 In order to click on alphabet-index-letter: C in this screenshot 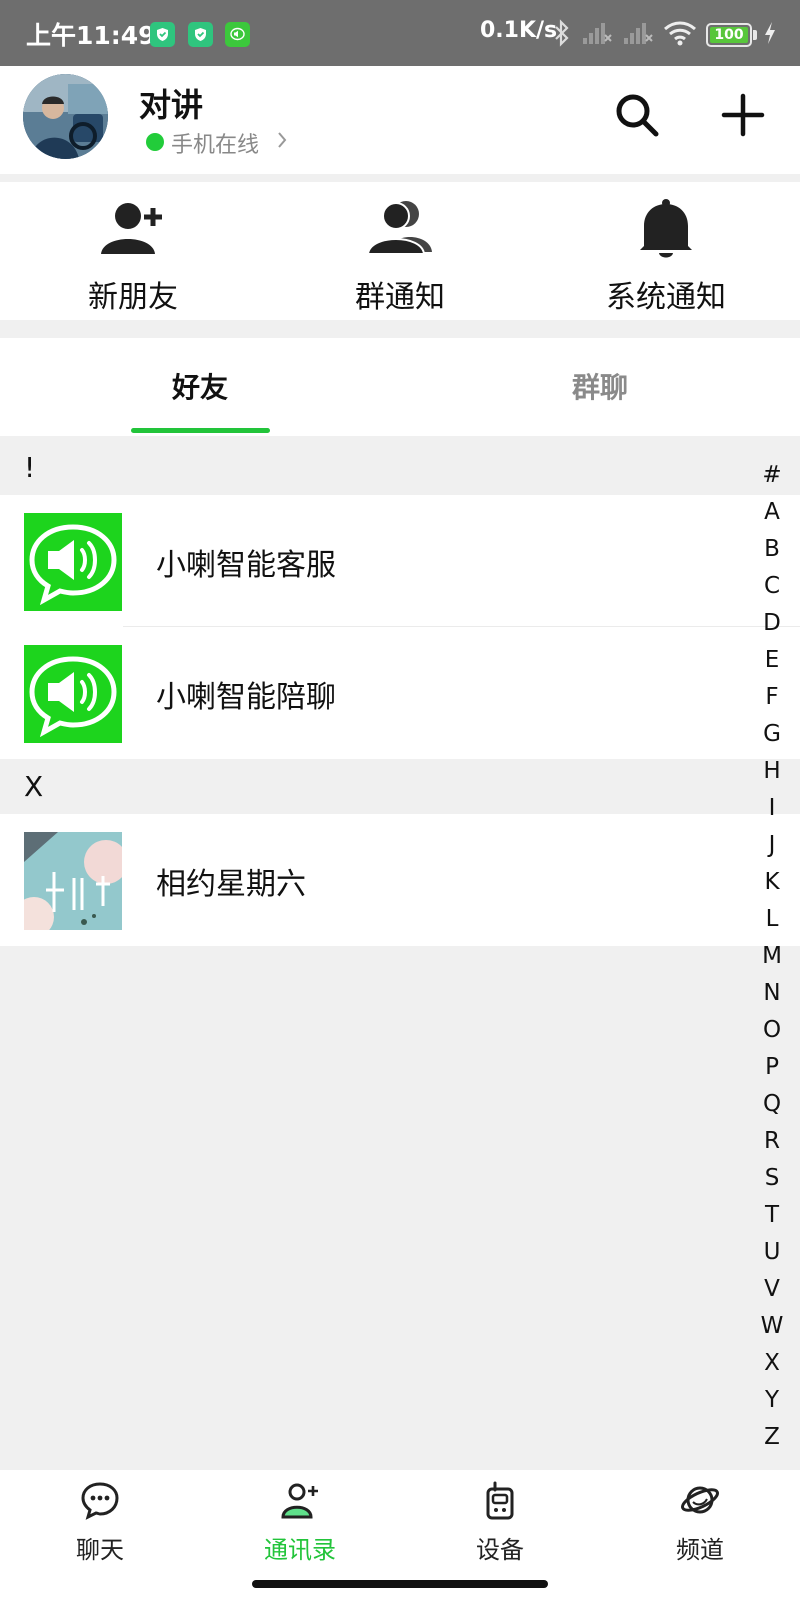, I will do `click(772, 586)`.